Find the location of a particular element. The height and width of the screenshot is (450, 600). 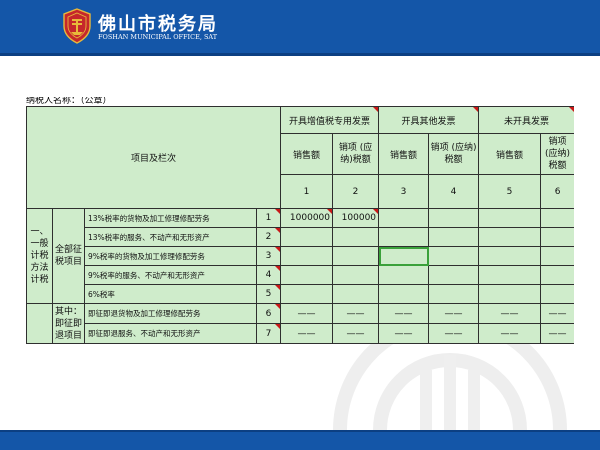

col-label-2: 销项 (应纳)税额 is located at coordinates (356, 154).